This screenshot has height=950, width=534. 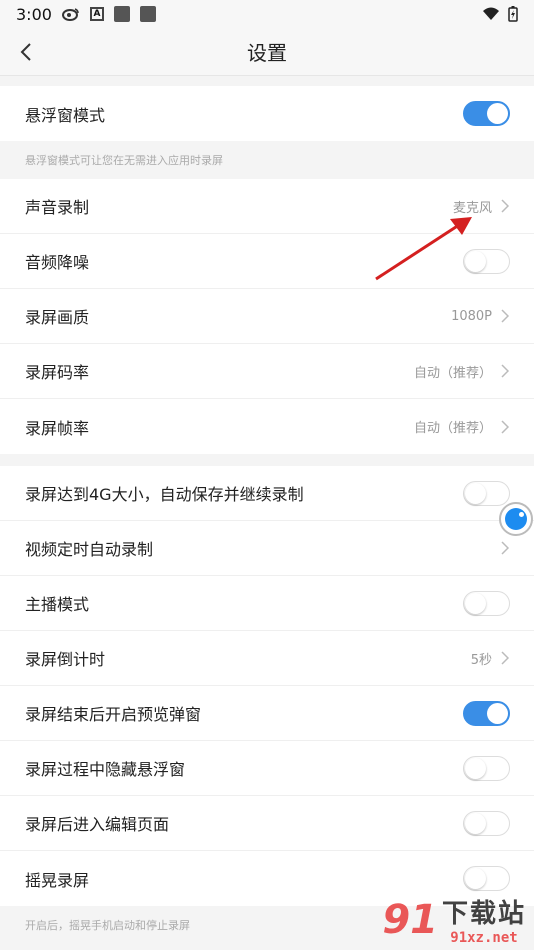 I want to click on setting-row-hide-floating: 录屏过程中隐藏悬浮窗, so click(x=267, y=768).